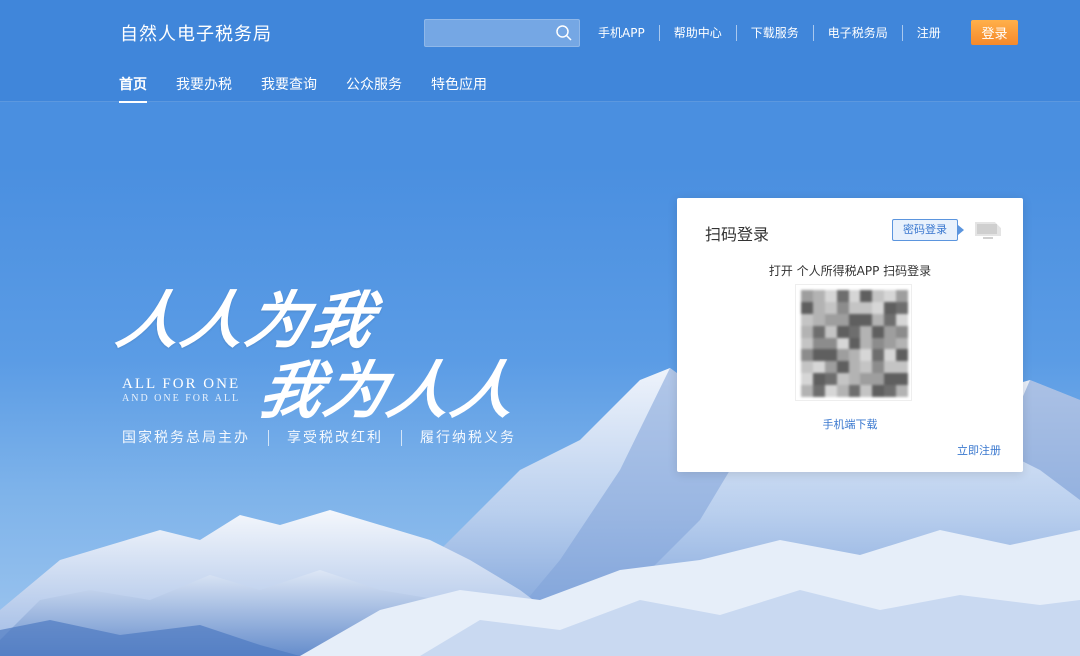  What do you see at coordinates (929, 33) in the screenshot?
I see `link-register: 注册` at bounding box center [929, 33].